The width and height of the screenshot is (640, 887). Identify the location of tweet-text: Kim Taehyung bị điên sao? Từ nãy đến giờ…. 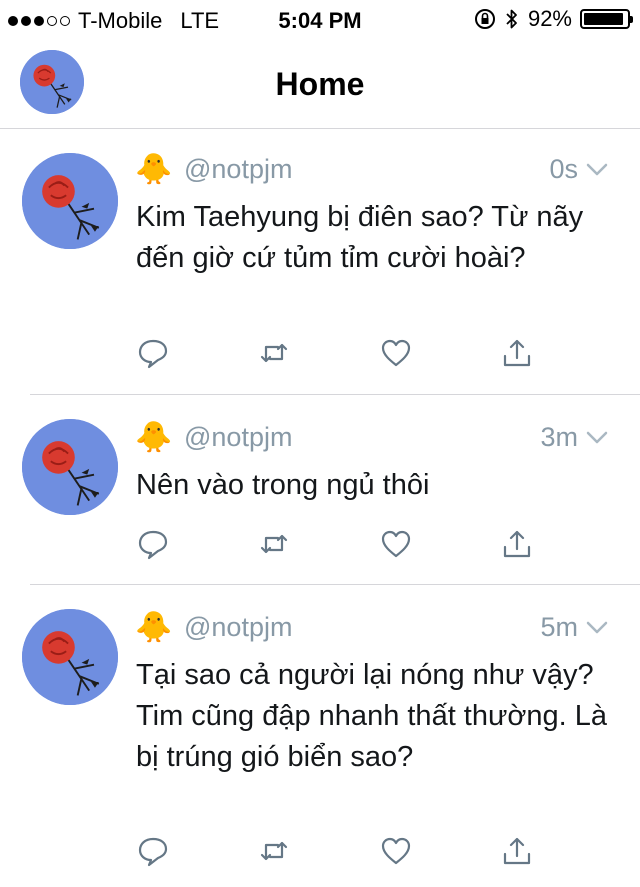
(360, 237).